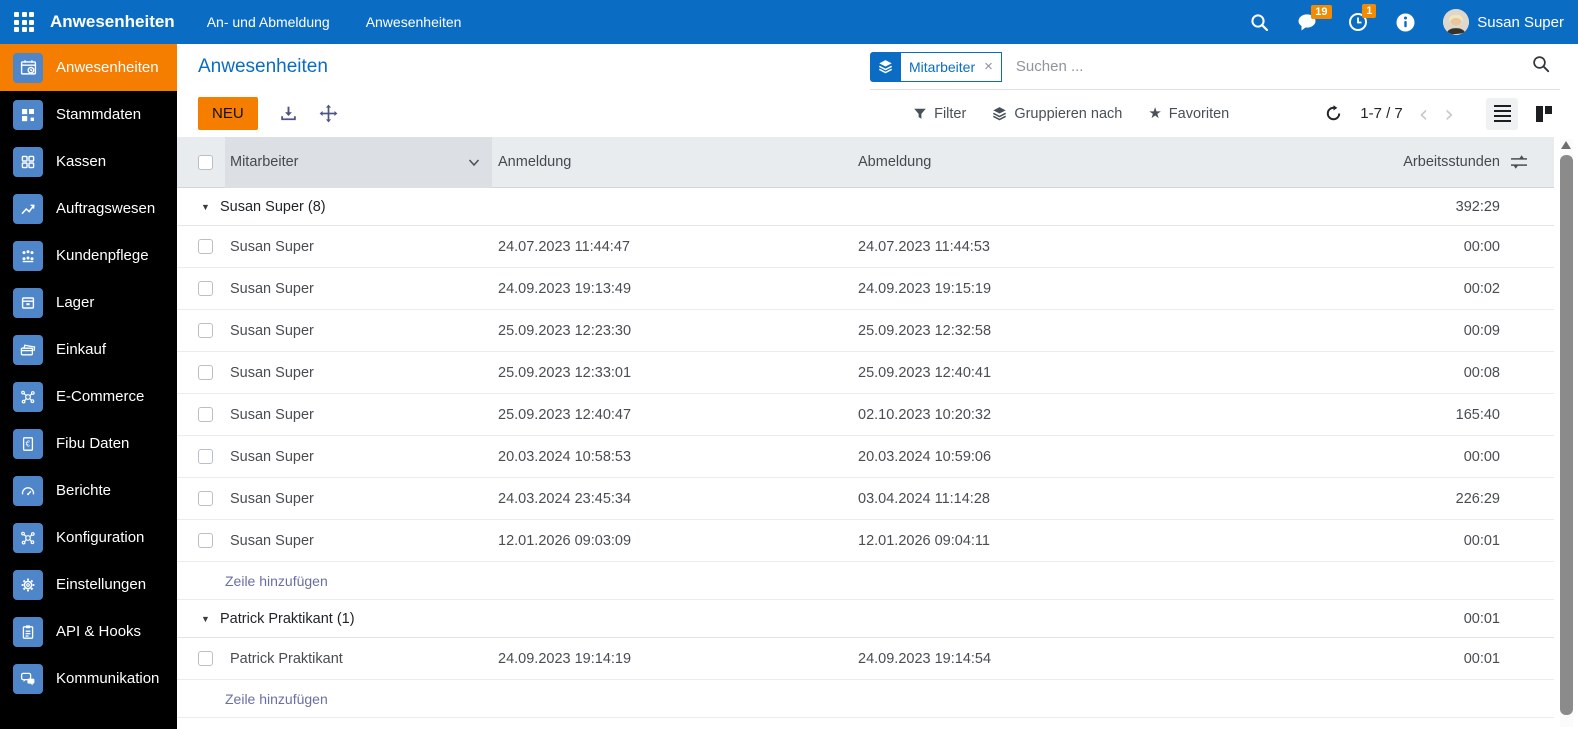  I want to click on search-input, so click(1273, 66).